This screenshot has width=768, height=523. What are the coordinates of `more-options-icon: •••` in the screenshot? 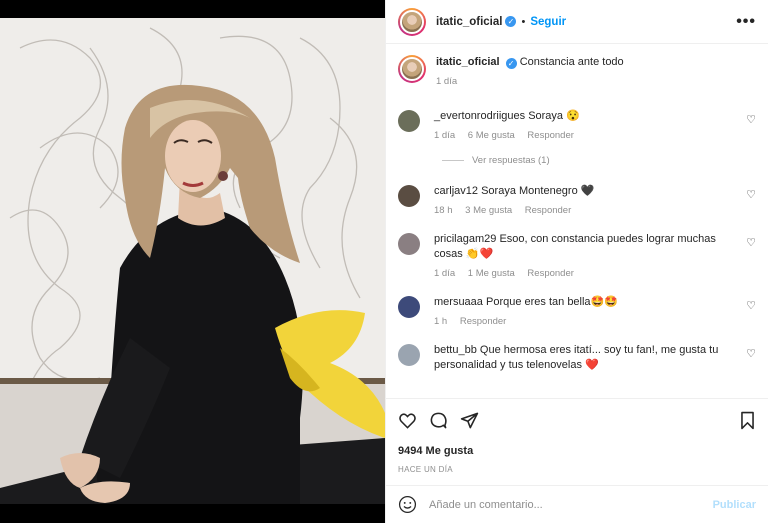 It's located at (746, 22).